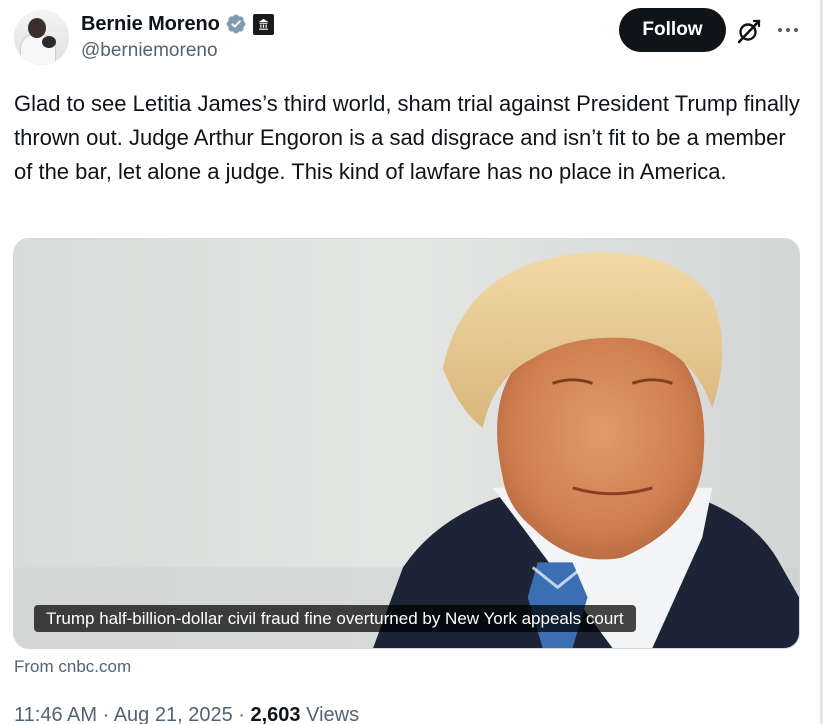 Image resolution: width=823 pixels, height=724 pixels. Describe the element at coordinates (749, 31) in the screenshot. I see `grok-icon` at that location.